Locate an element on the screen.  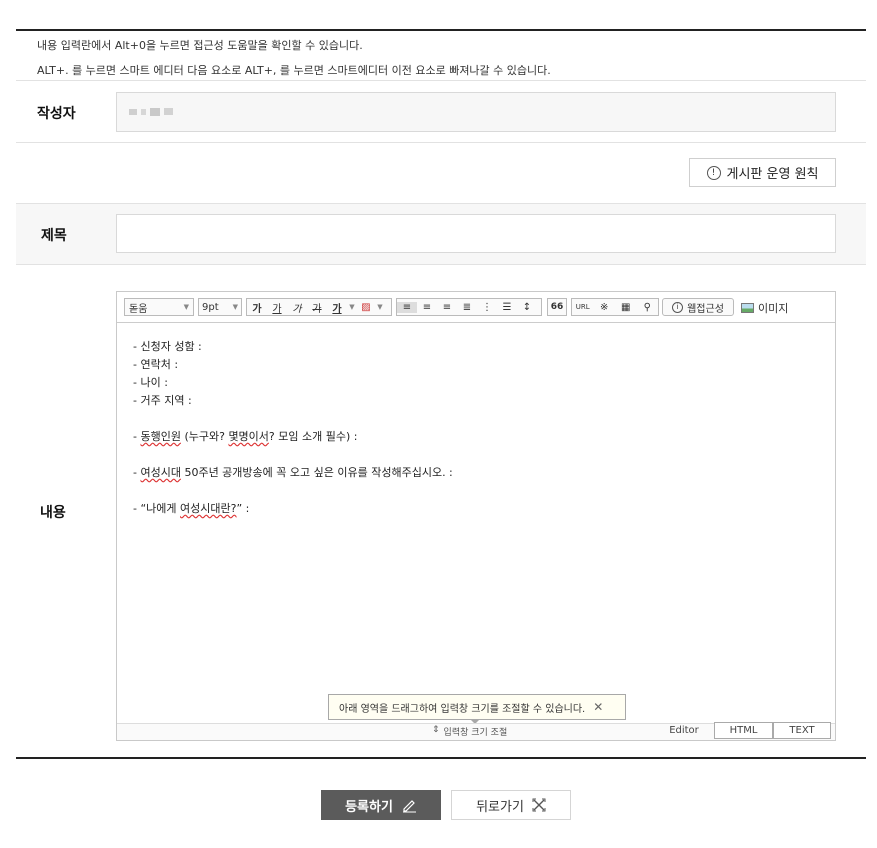
bottom-divider is located at coordinates (441, 758).